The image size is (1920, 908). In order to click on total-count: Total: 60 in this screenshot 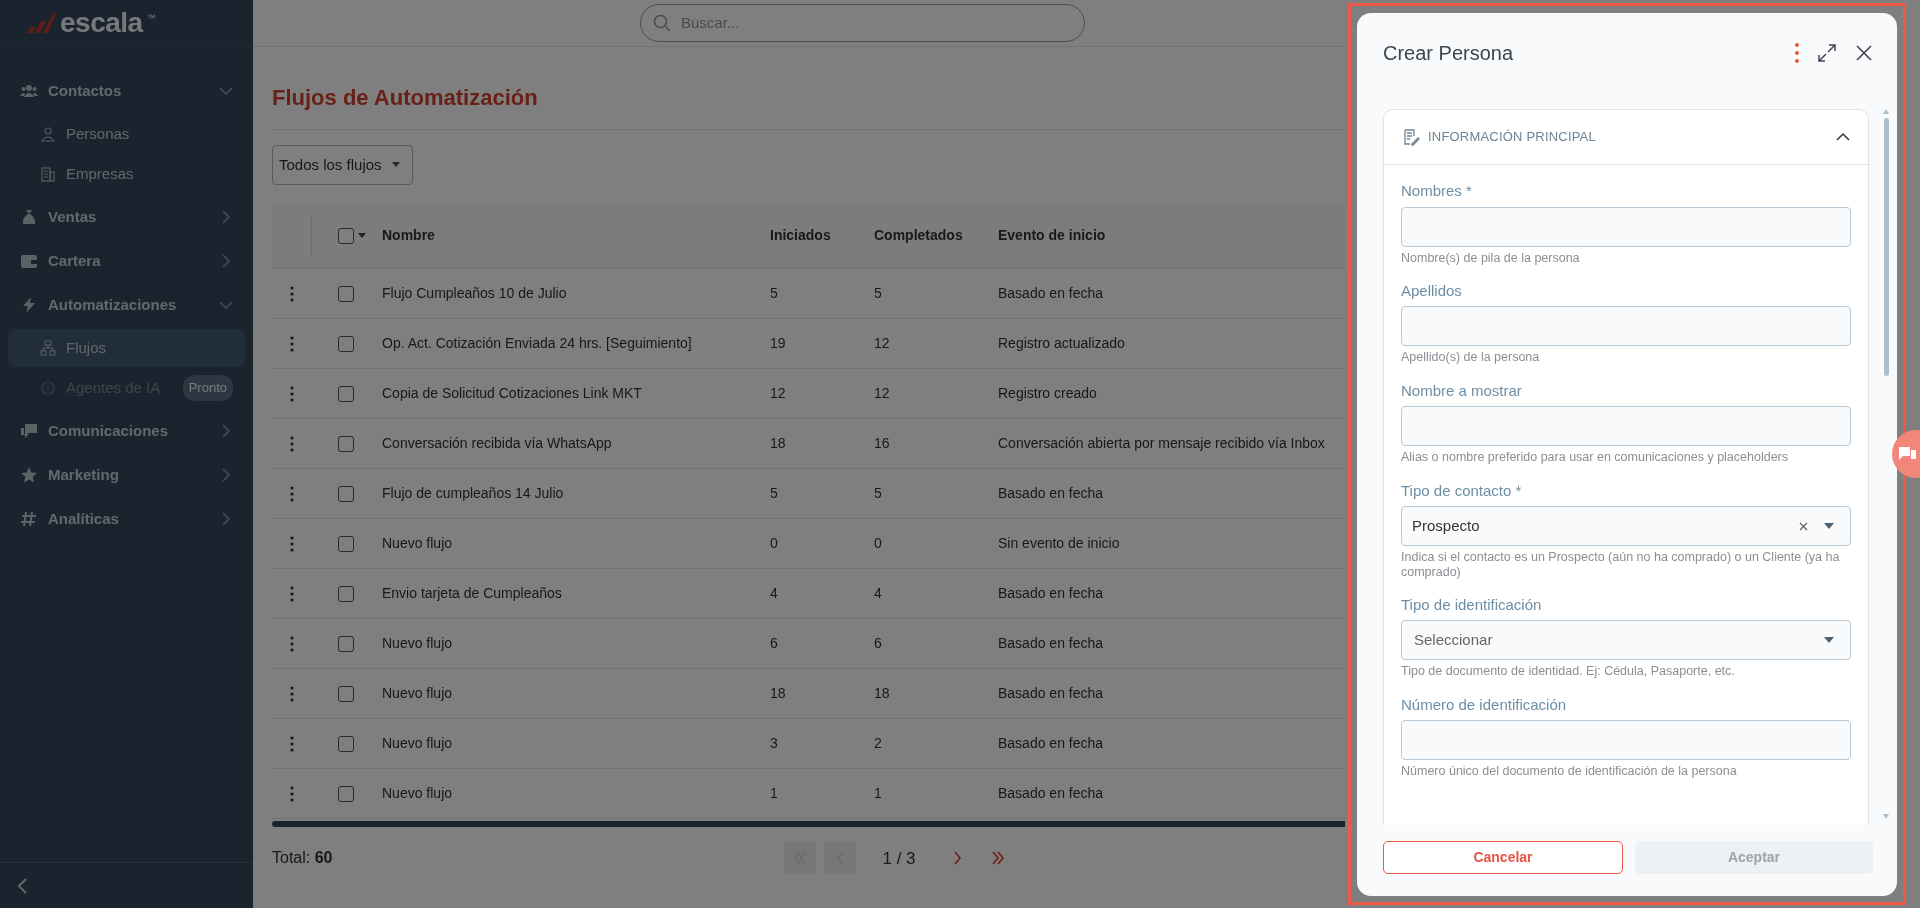, I will do `click(302, 858)`.